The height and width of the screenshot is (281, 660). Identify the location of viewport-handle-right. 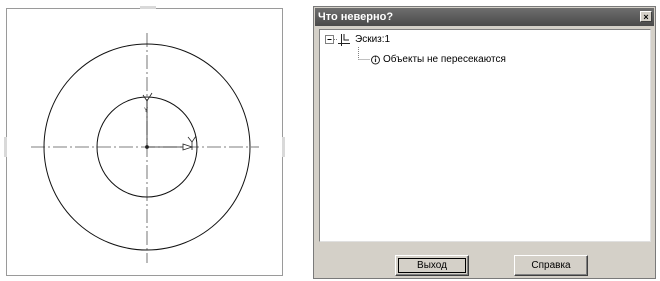
(283, 147).